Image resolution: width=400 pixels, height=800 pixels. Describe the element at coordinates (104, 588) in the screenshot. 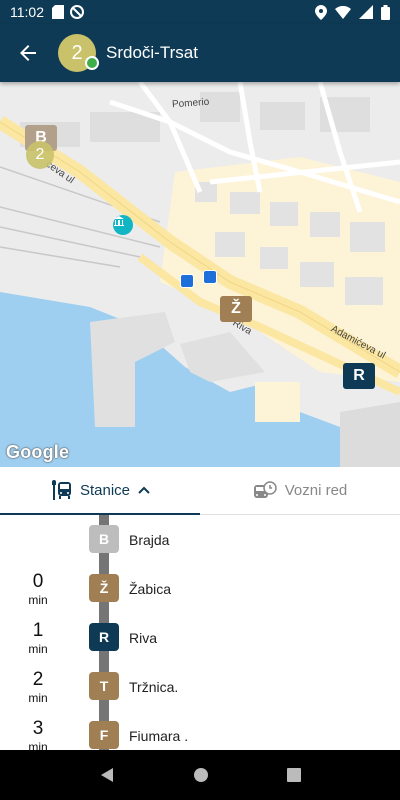

I see `stop-chip: Ž` at that location.